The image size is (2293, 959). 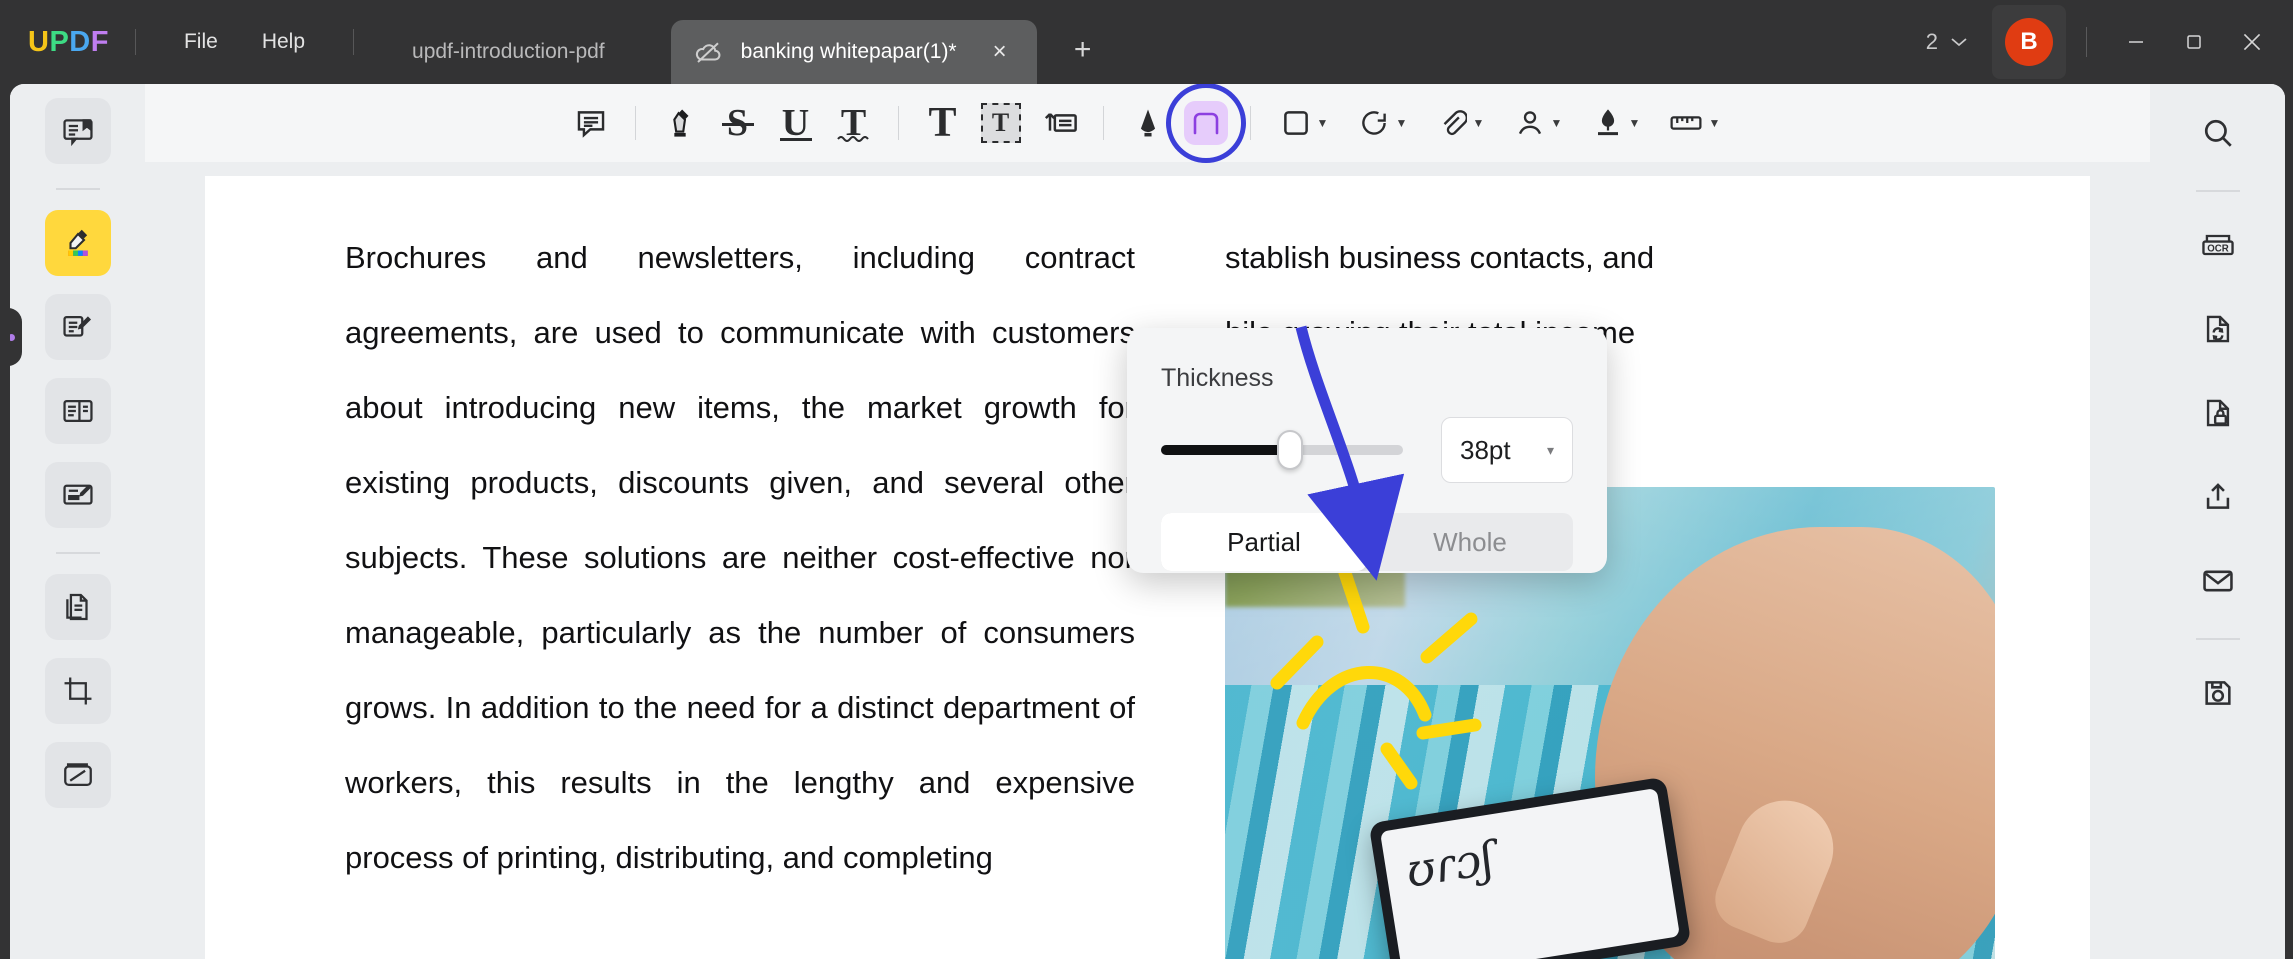 I want to click on thickness-size-value: 38pt, so click(x=1485, y=449).